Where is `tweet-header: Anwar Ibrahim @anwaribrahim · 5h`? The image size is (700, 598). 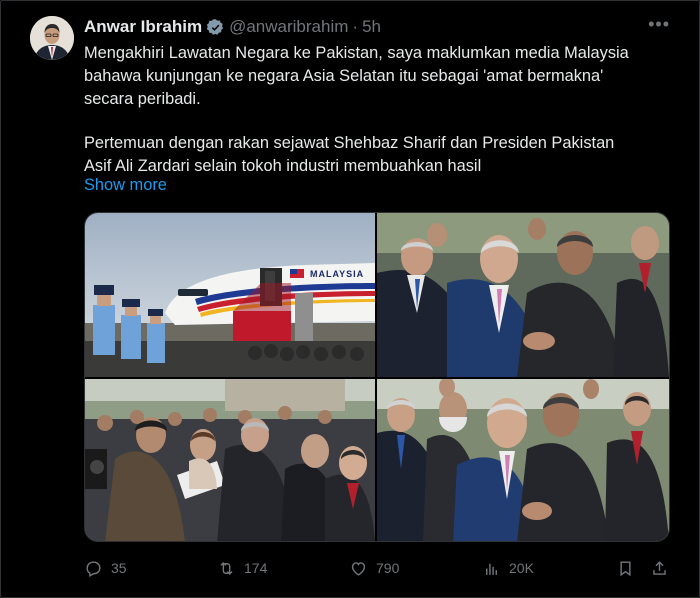 tweet-header: Anwar Ibrahim @anwaribrahim · 5h is located at coordinates (232, 27).